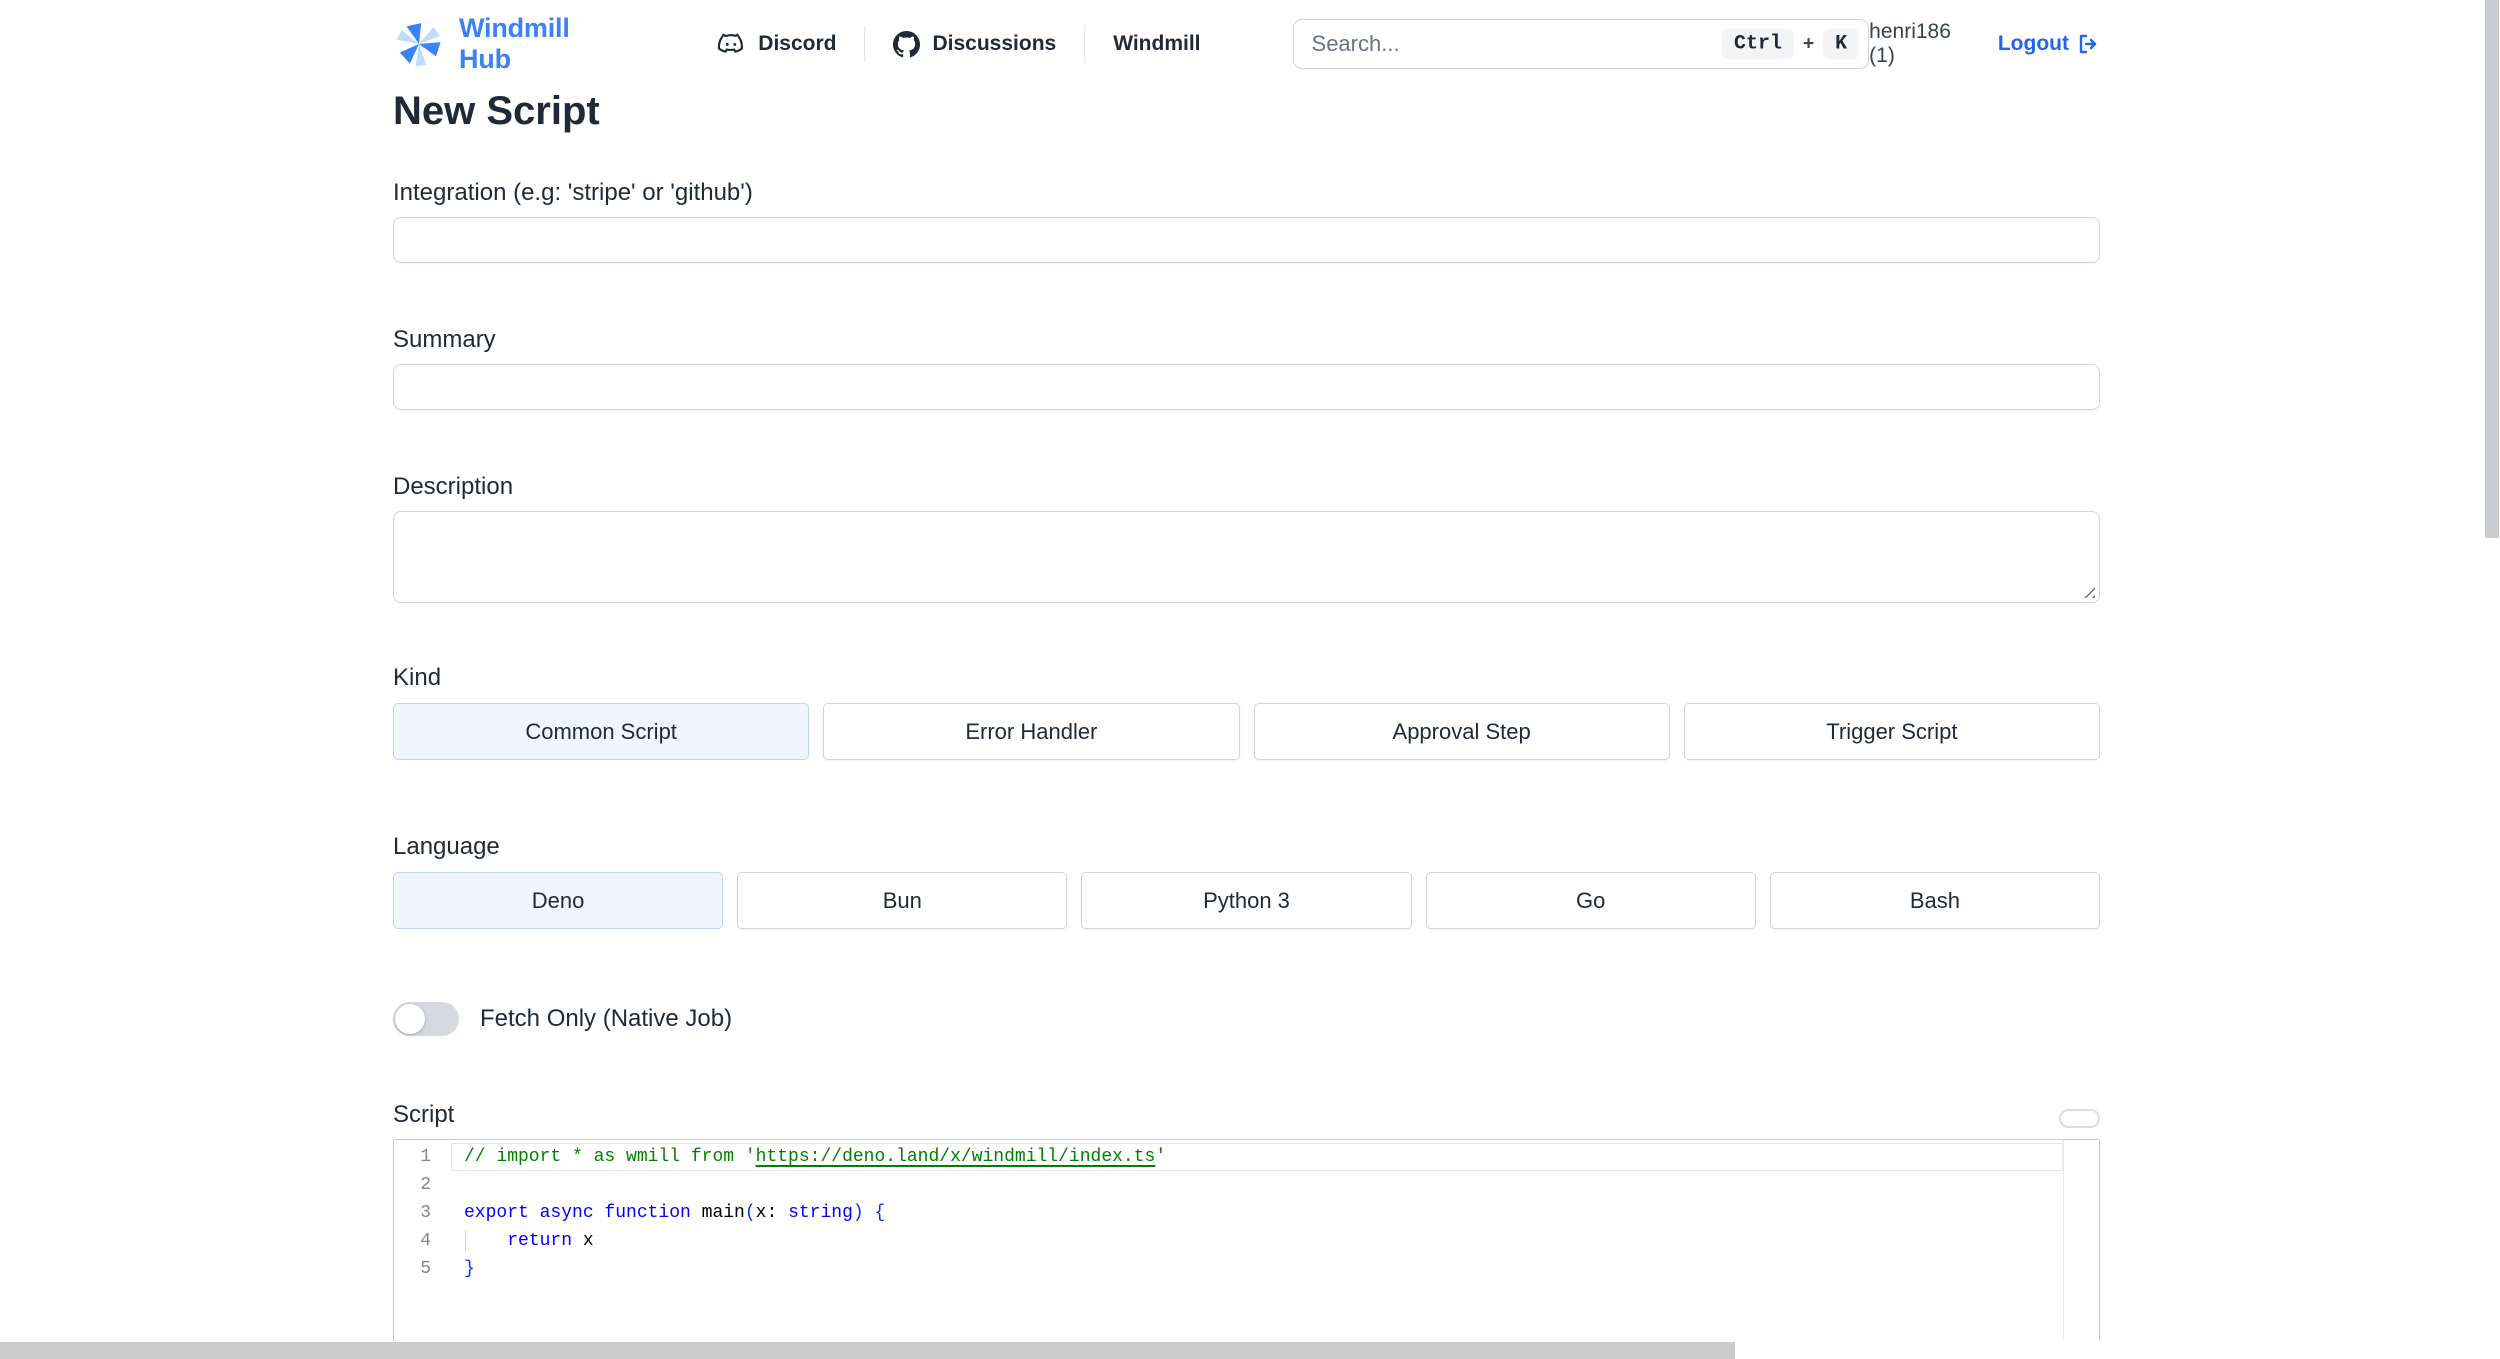 The height and width of the screenshot is (1359, 2500). Describe the element at coordinates (1031, 731) in the screenshot. I see `kind-option-error-handler: Error Handler` at that location.